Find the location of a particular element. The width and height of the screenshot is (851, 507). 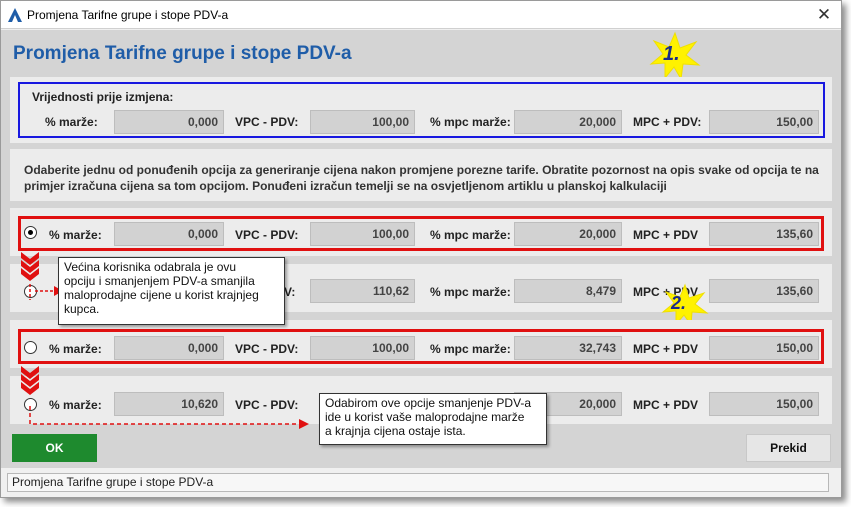

option-4-radio is located at coordinates (30, 404).